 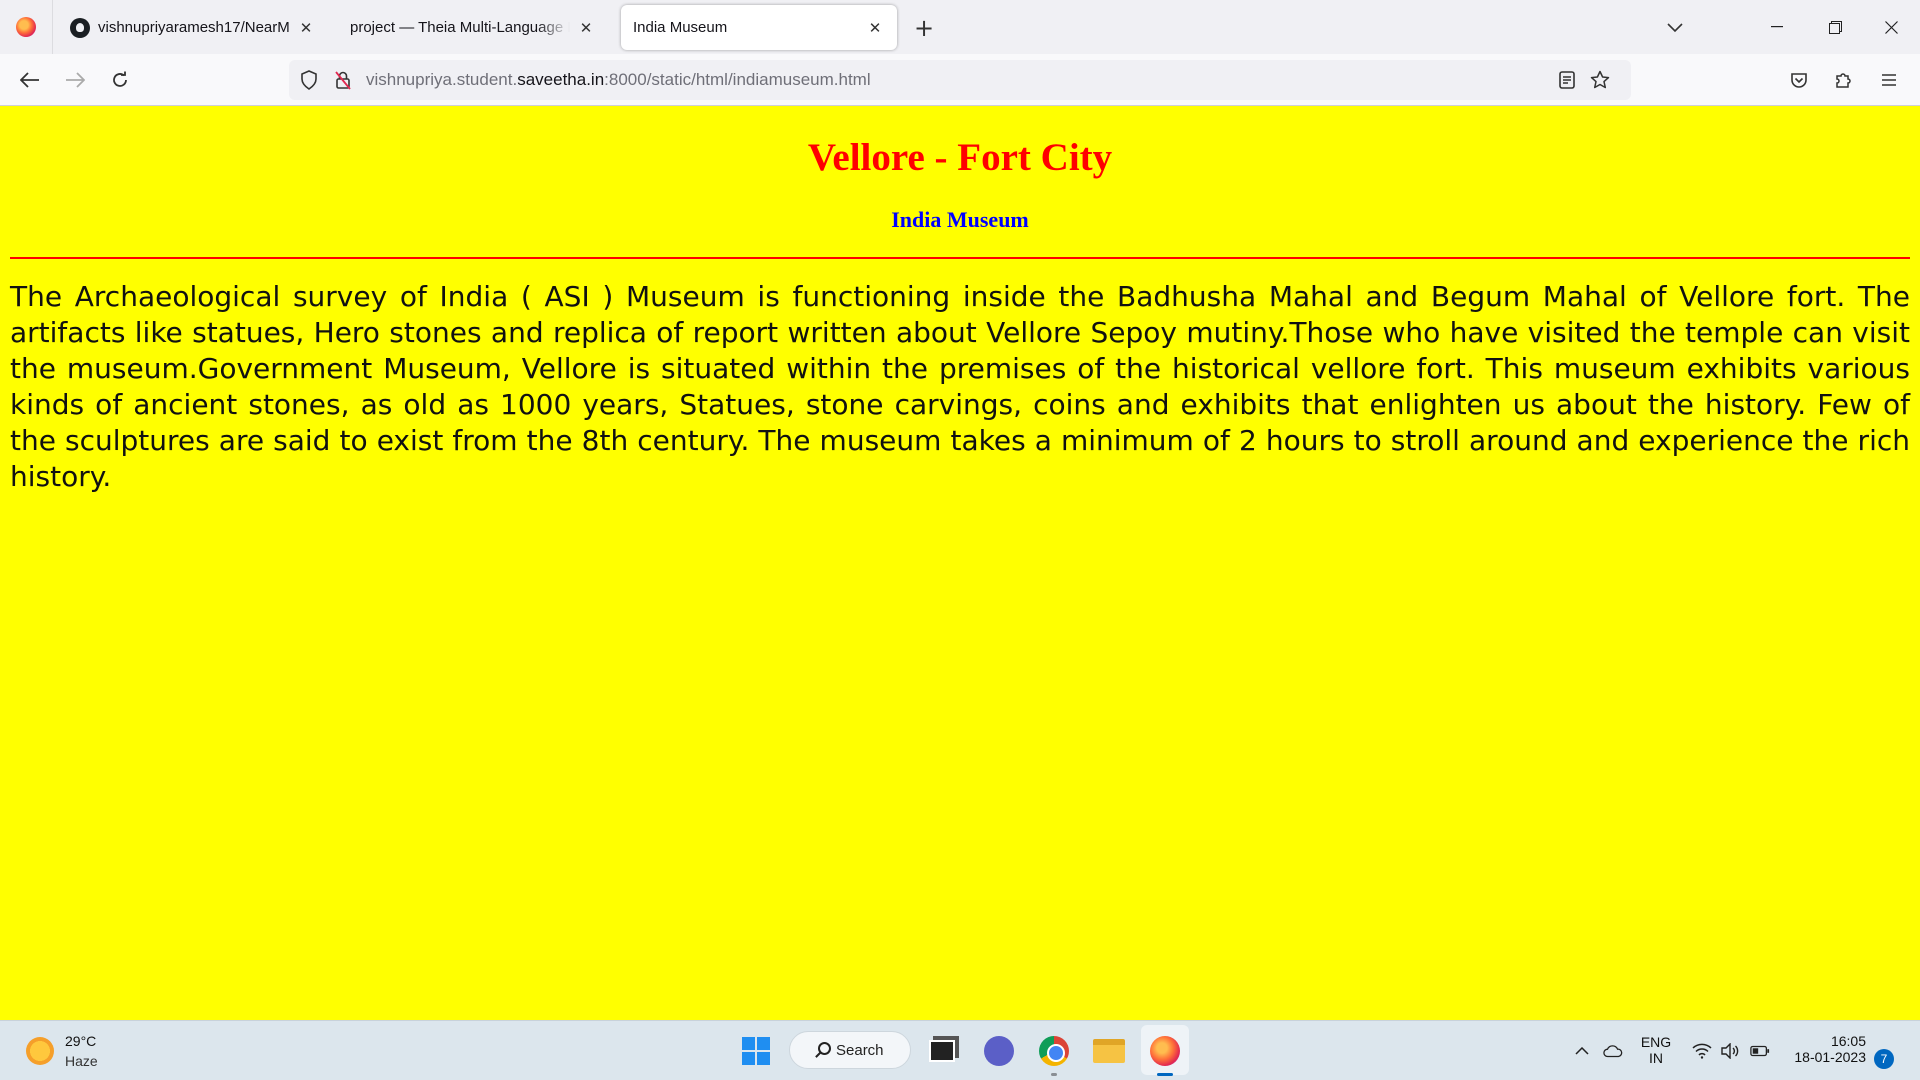 I want to click on star-icon, so click(x=1600, y=79).